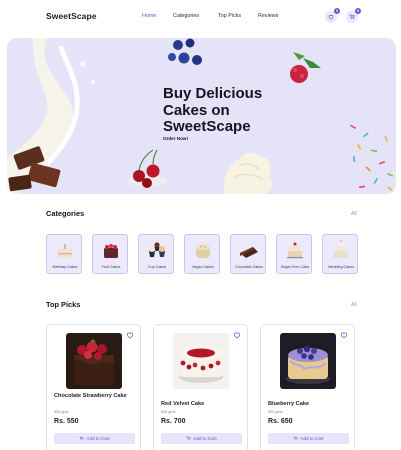 The width and height of the screenshot is (401, 450). I want to click on category-label: Wedding Cakes, so click(341, 267).